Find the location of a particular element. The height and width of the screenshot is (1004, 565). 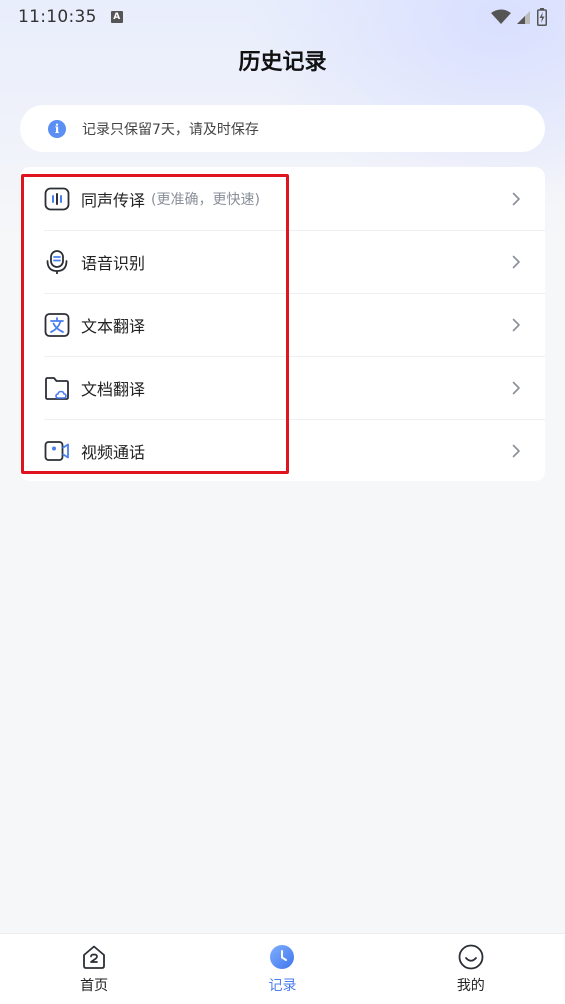

tab-label: 我的 is located at coordinates (470, 986).